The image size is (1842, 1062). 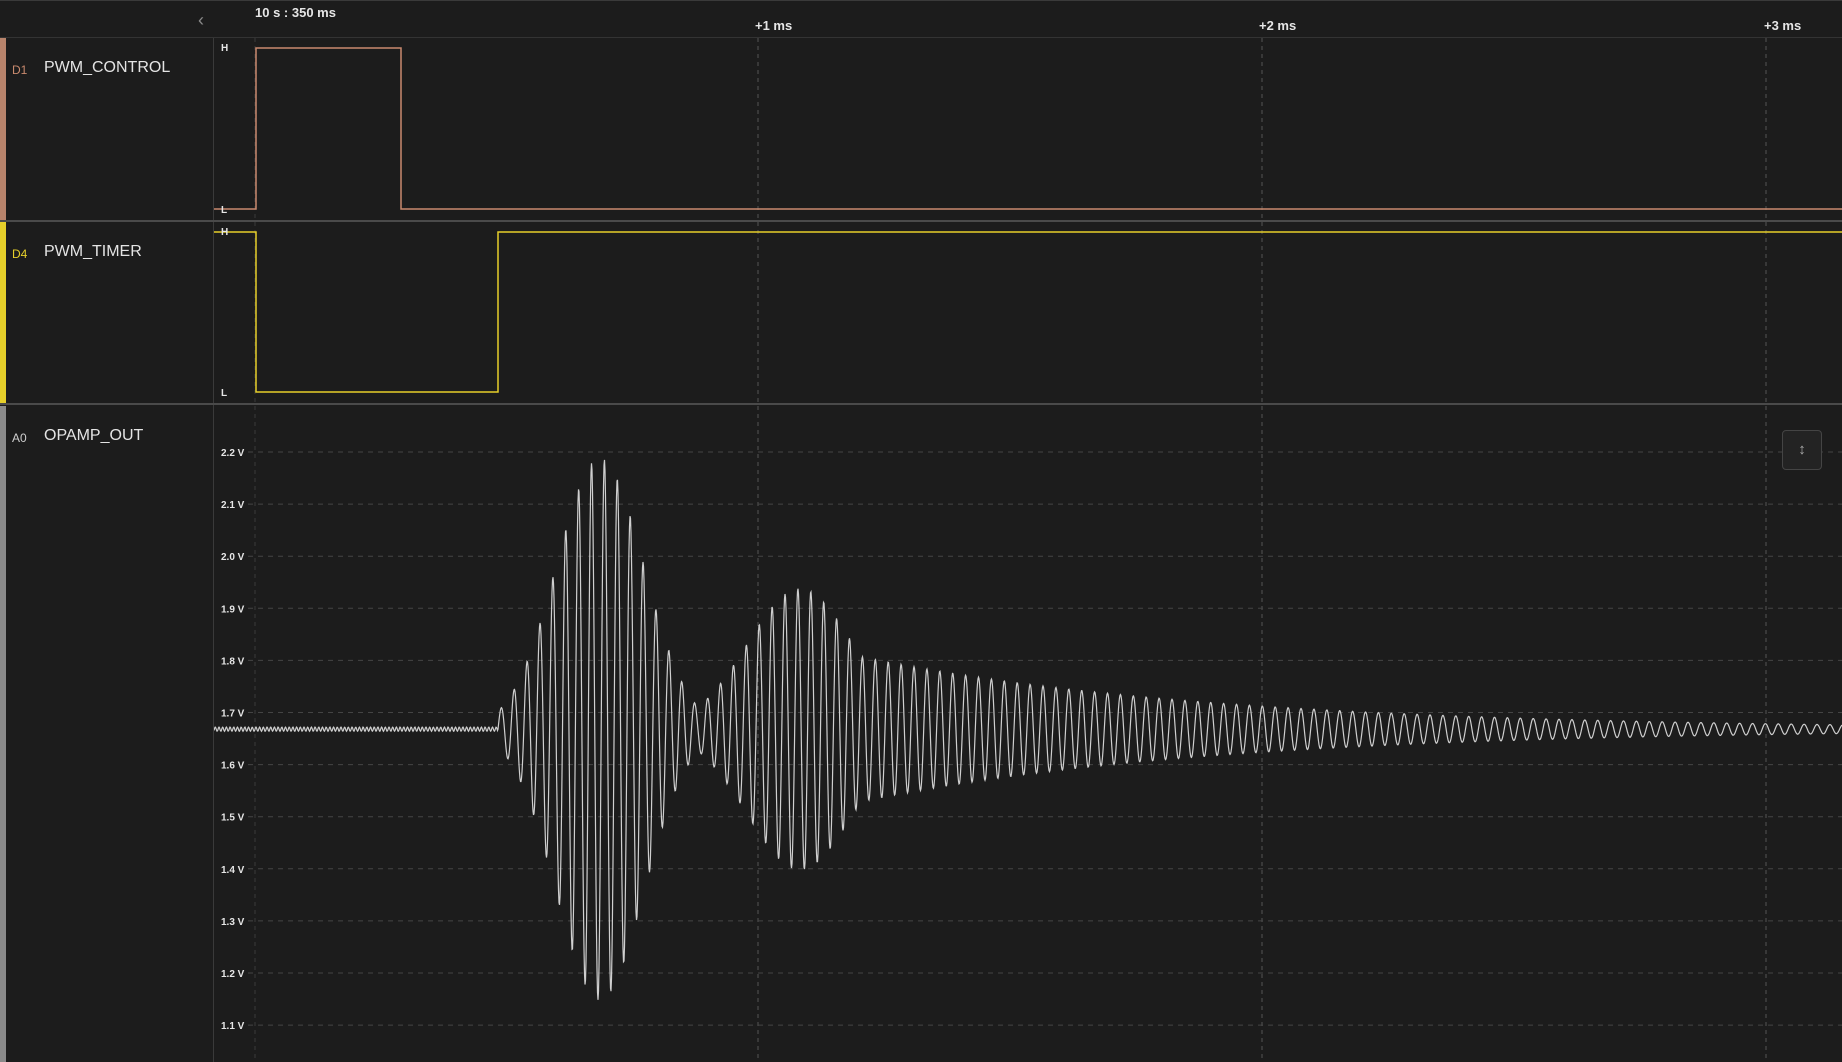 What do you see at coordinates (20, 70) in the screenshot?
I see `channel-id: D1` at bounding box center [20, 70].